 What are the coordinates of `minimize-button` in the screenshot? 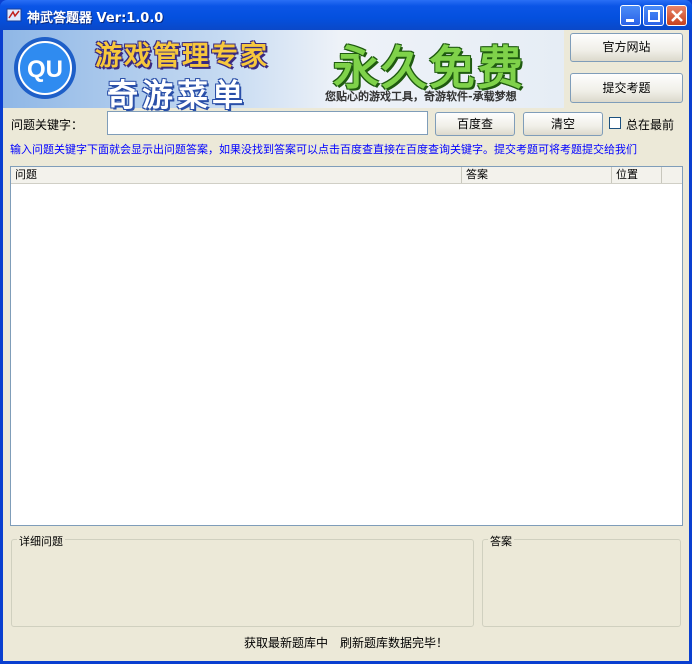 It's located at (630, 15).